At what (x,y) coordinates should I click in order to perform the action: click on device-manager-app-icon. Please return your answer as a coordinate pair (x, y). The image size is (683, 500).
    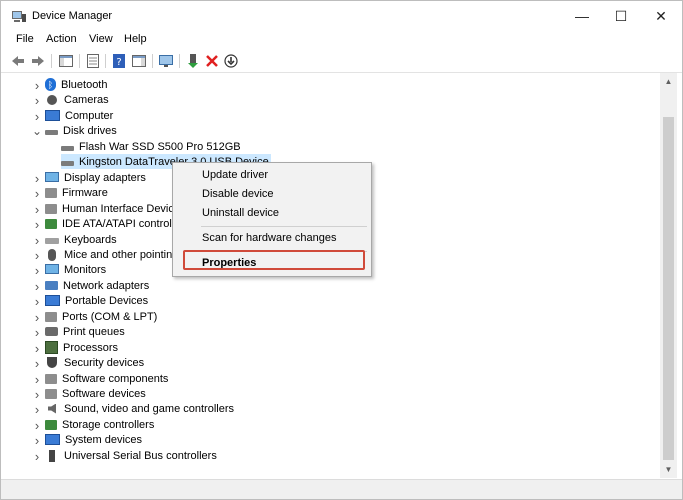
    Looking at the image, I should click on (19, 16).